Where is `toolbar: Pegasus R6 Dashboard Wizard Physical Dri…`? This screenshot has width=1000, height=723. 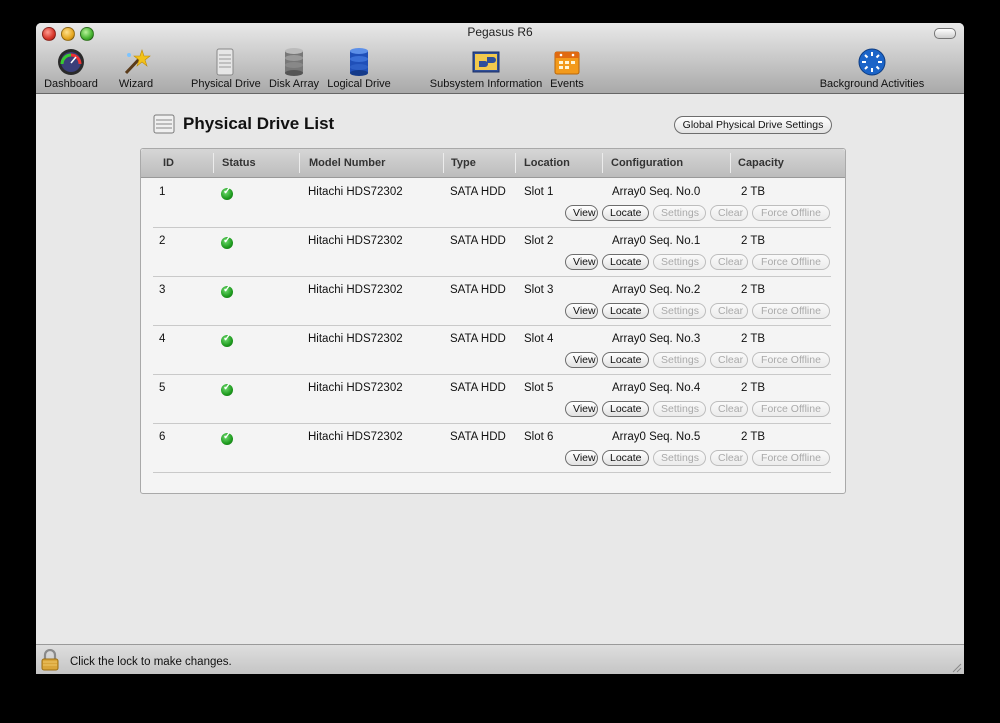
toolbar: Pegasus R6 Dashboard Wizard Physical Dri… is located at coordinates (500, 58).